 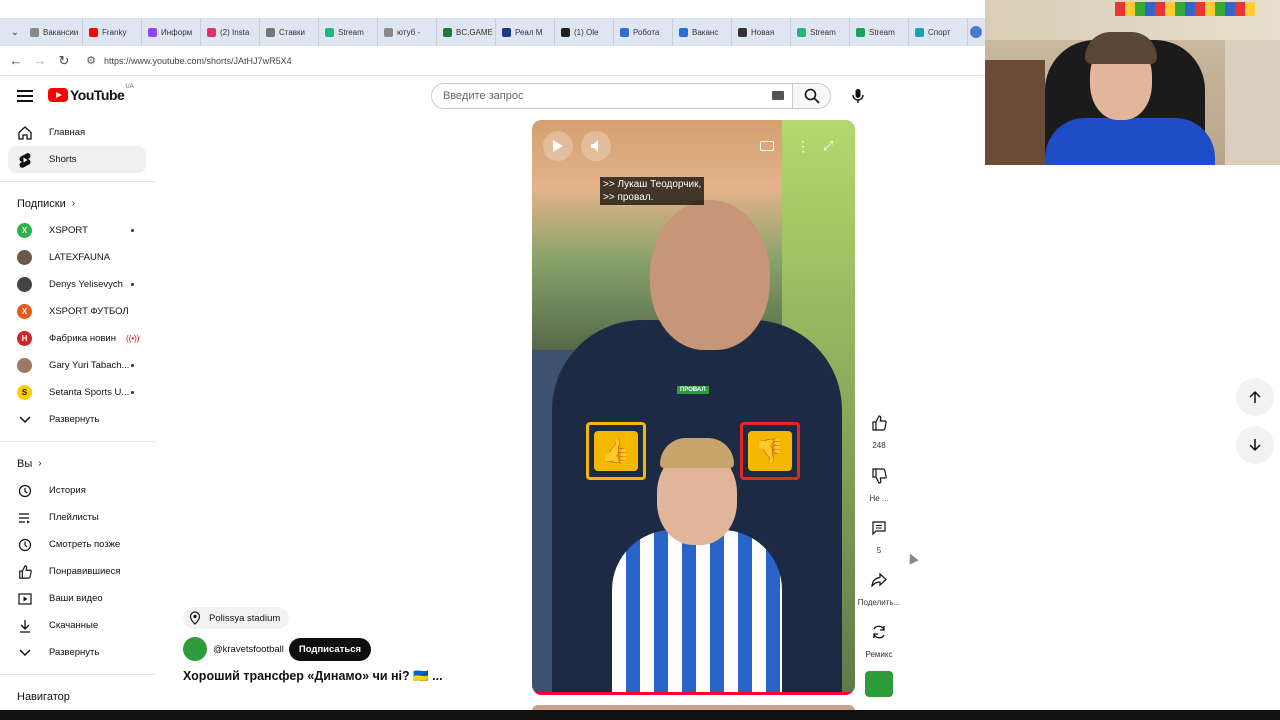 What do you see at coordinates (78, 598) in the screenshot?
I see `sidebar-item-your-videos: Ваши видео` at bounding box center [78, 598].